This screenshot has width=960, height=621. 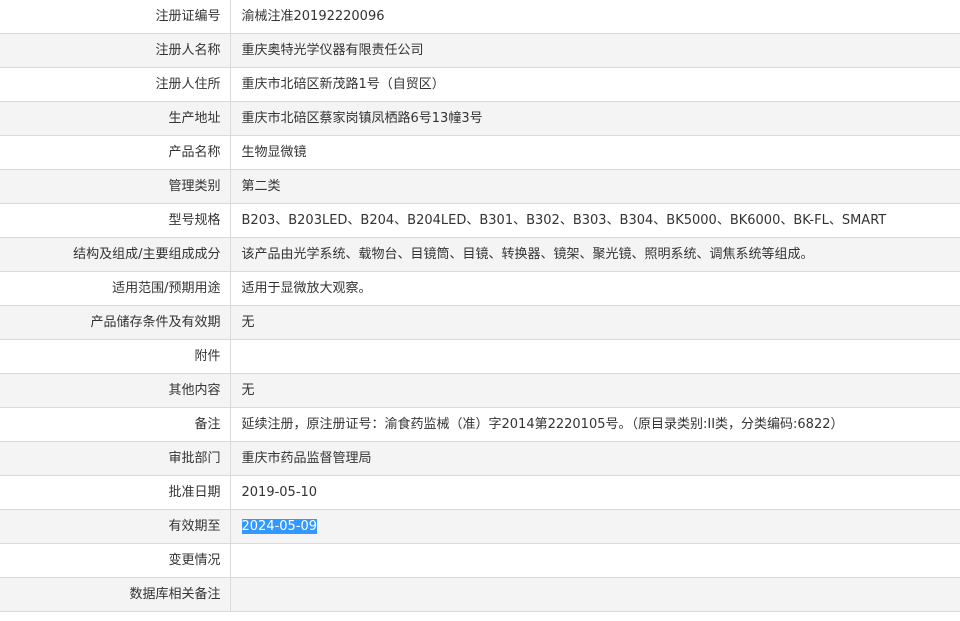 What do you see at coordinates (115, 526) in the screenshot?
I see `field-label-valid-until: 有效期至` at bounding box center [115, 526].